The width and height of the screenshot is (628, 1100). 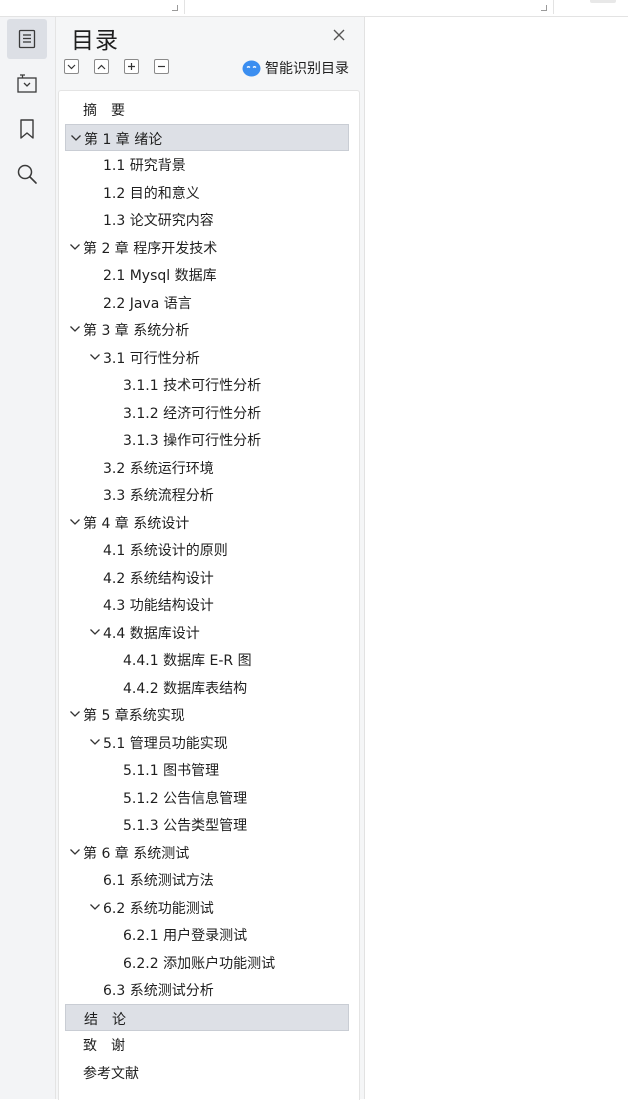 I want to click on toc-item: 6.3 系统测试分析, so click(x=207, y=989).